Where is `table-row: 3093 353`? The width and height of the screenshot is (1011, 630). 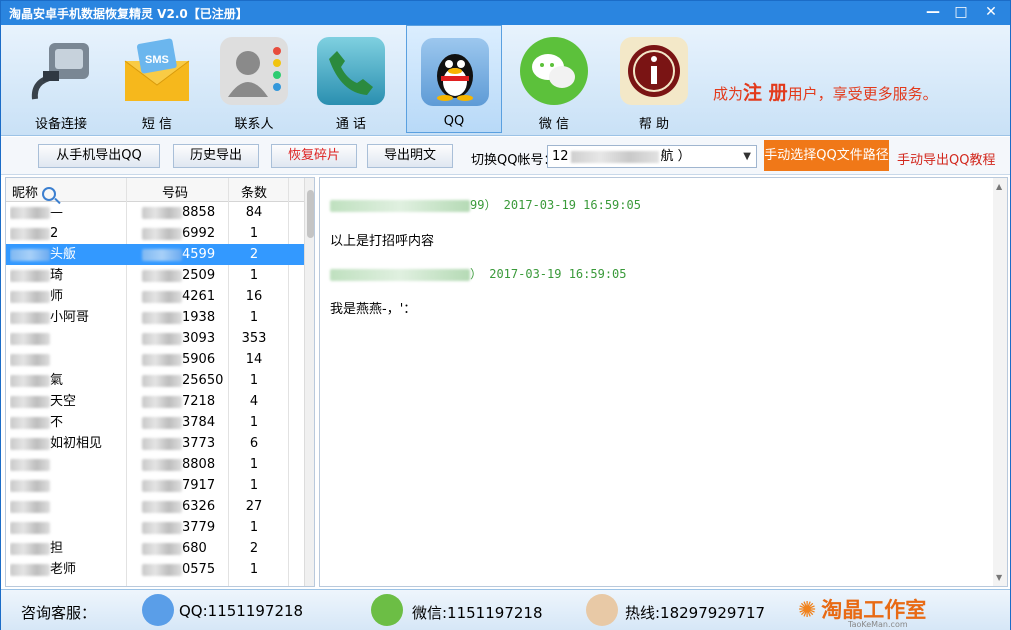 table-row: 3093 353 is located at coordinates (155, 338).